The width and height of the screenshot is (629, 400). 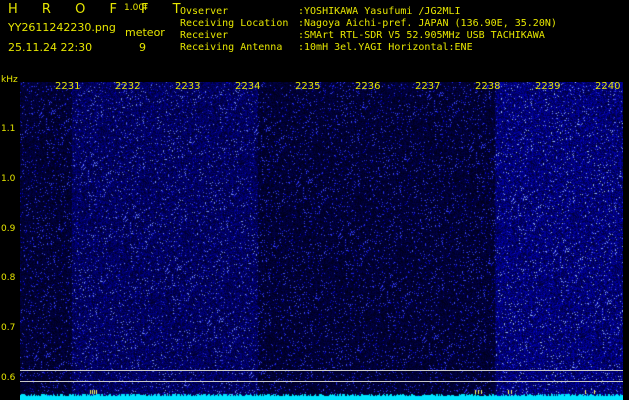 I want to click on x-tick: 2232, so click(x=128, y=86).